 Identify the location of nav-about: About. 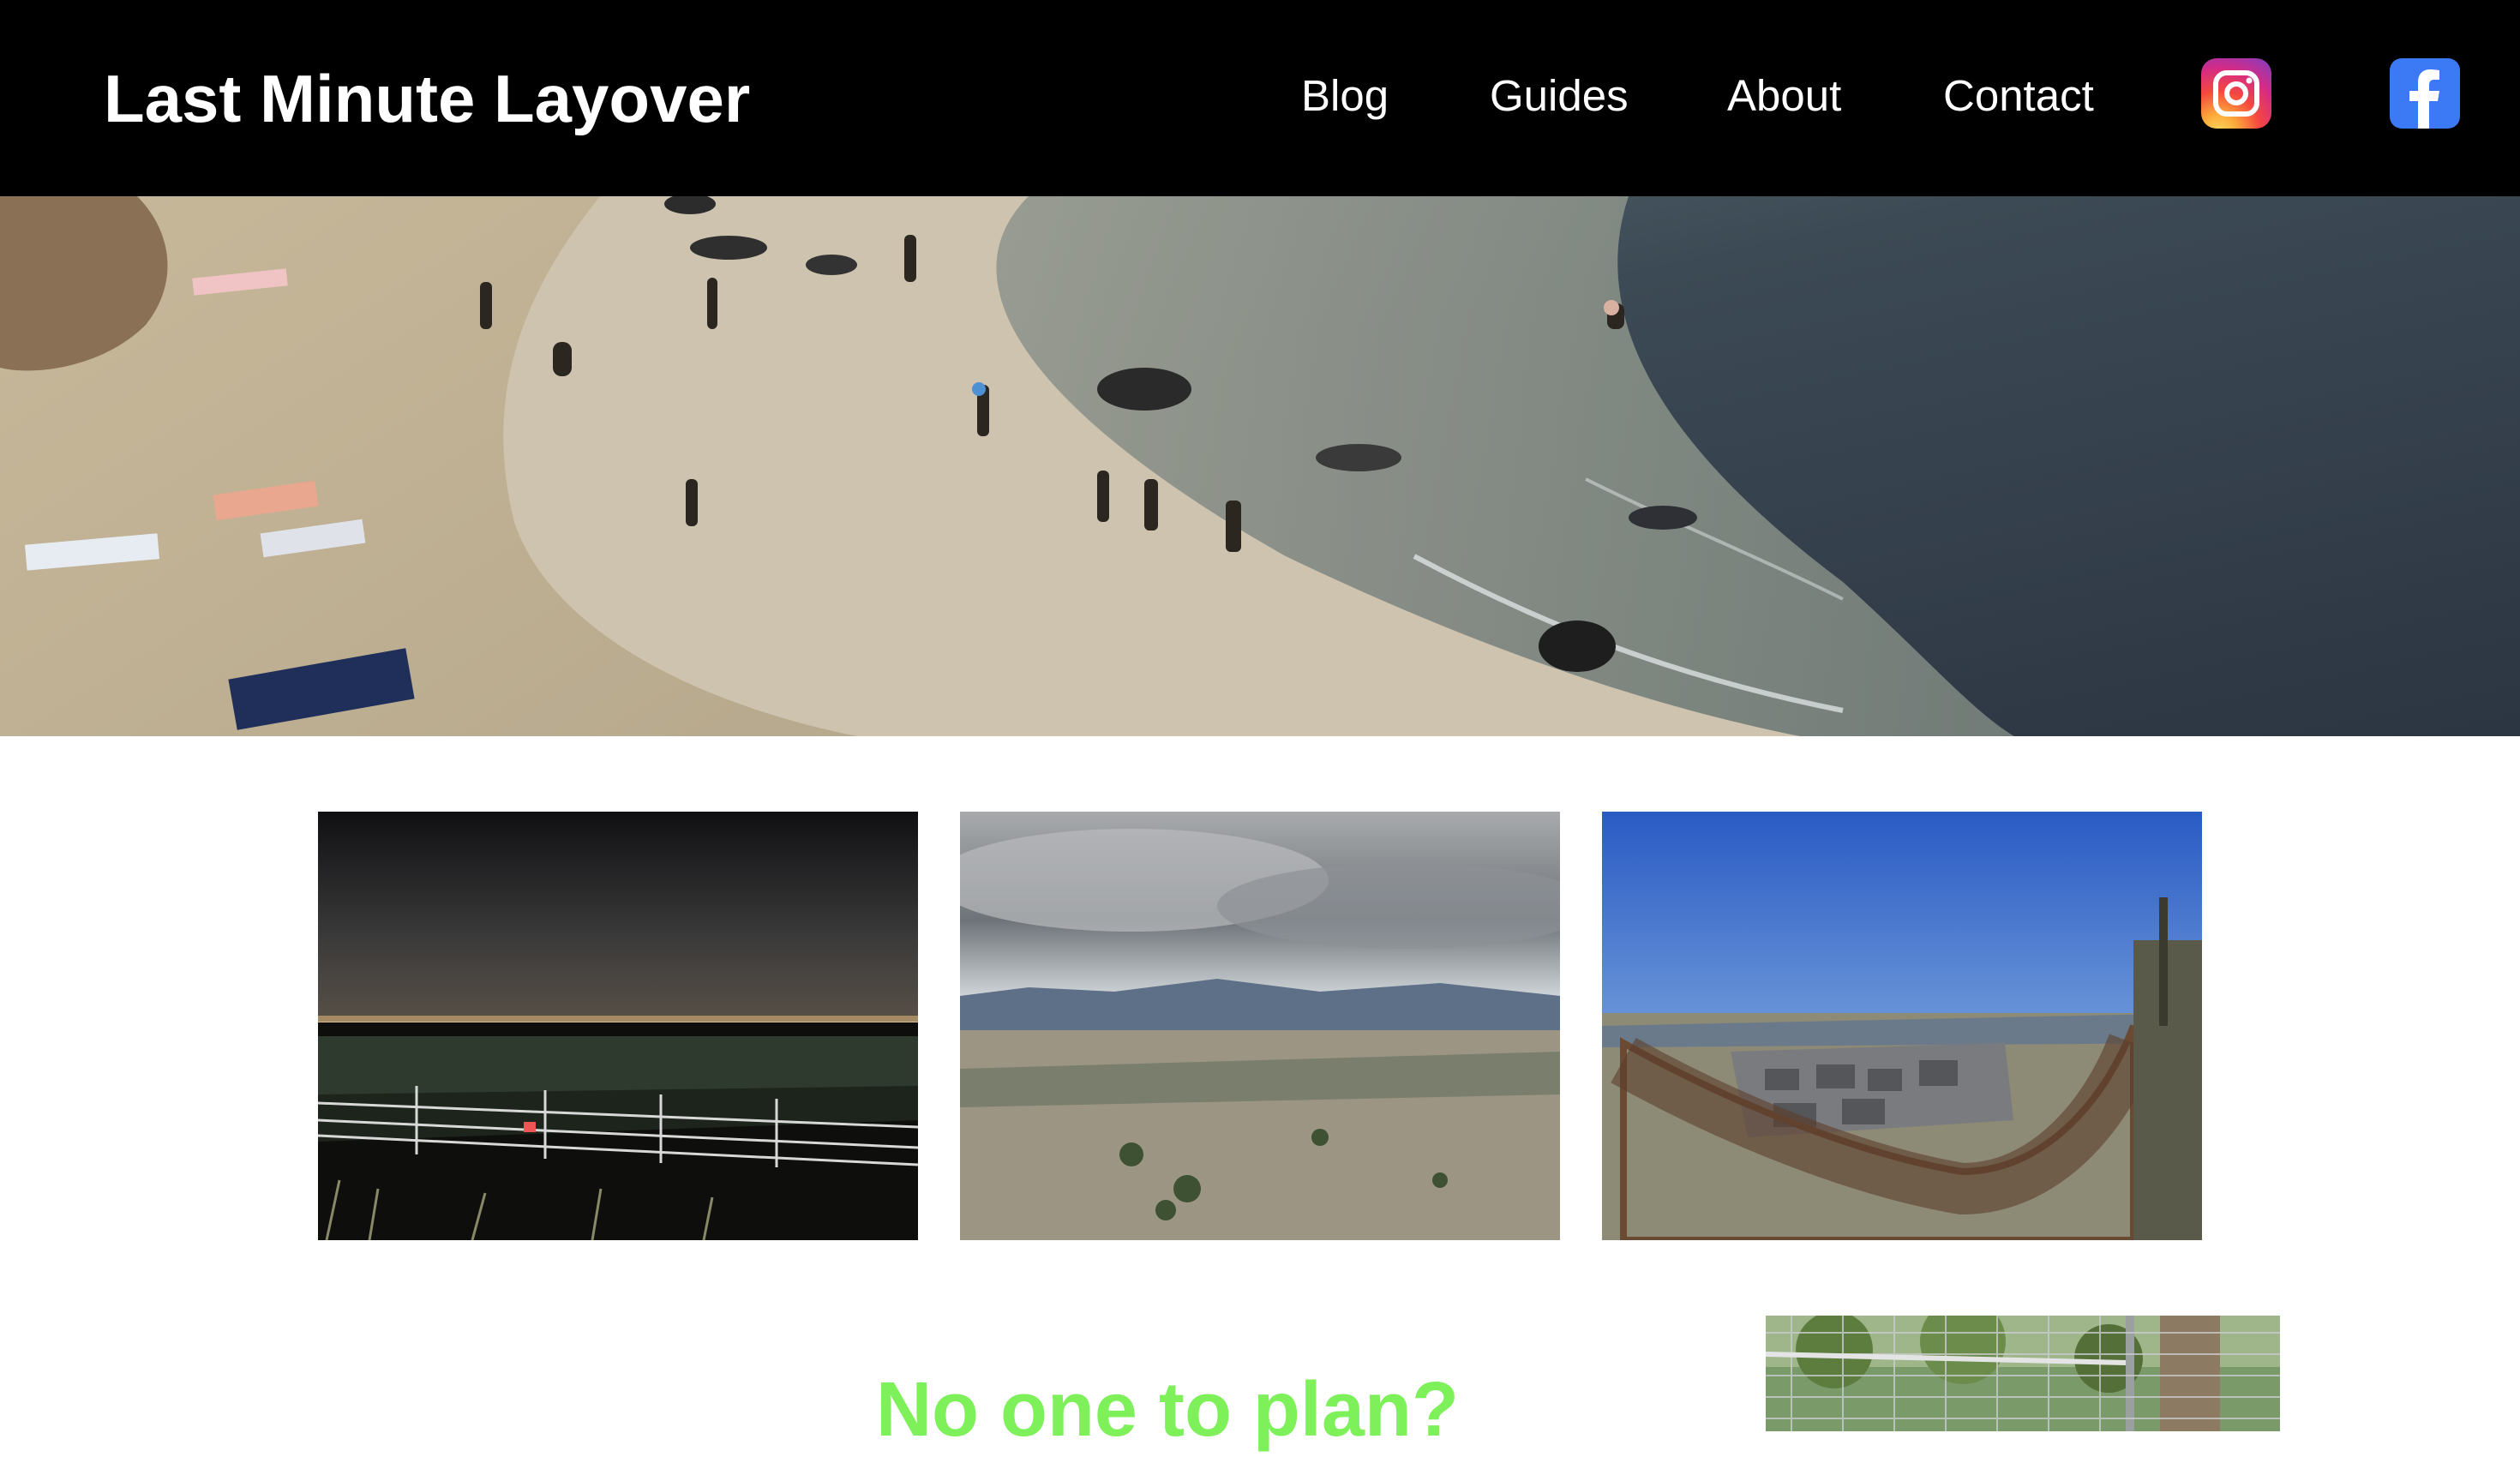
(1784, 96).